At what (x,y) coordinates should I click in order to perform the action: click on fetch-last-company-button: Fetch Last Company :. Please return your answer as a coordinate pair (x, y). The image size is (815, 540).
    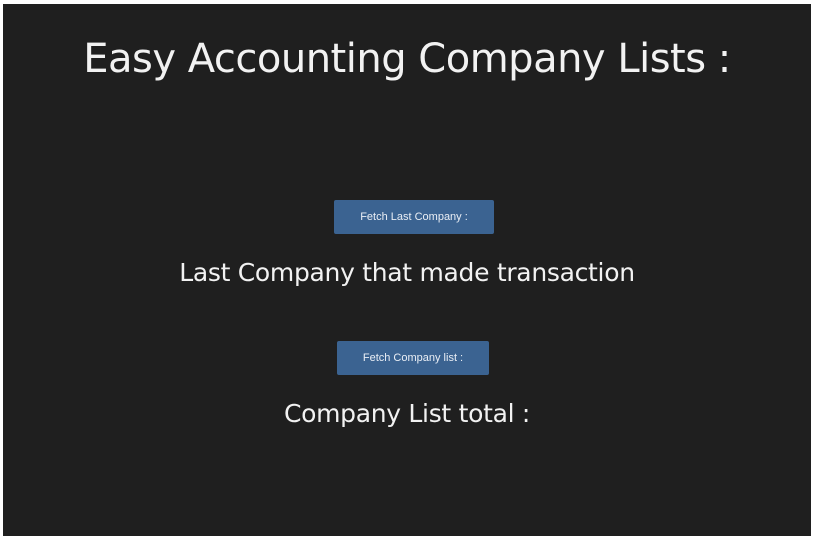
    Looking at the image, I should click on (414, 217).